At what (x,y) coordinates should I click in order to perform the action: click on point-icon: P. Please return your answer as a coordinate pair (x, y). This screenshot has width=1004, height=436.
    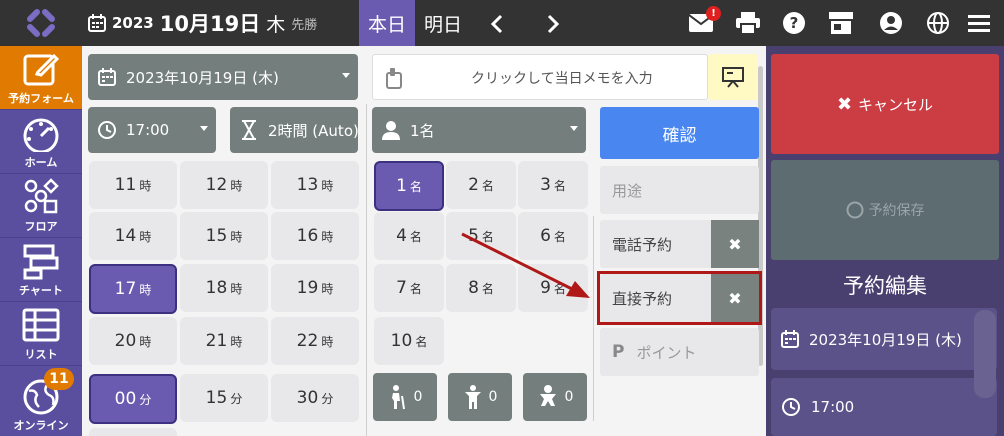
    Looking at the image, I should click on (618, 352).